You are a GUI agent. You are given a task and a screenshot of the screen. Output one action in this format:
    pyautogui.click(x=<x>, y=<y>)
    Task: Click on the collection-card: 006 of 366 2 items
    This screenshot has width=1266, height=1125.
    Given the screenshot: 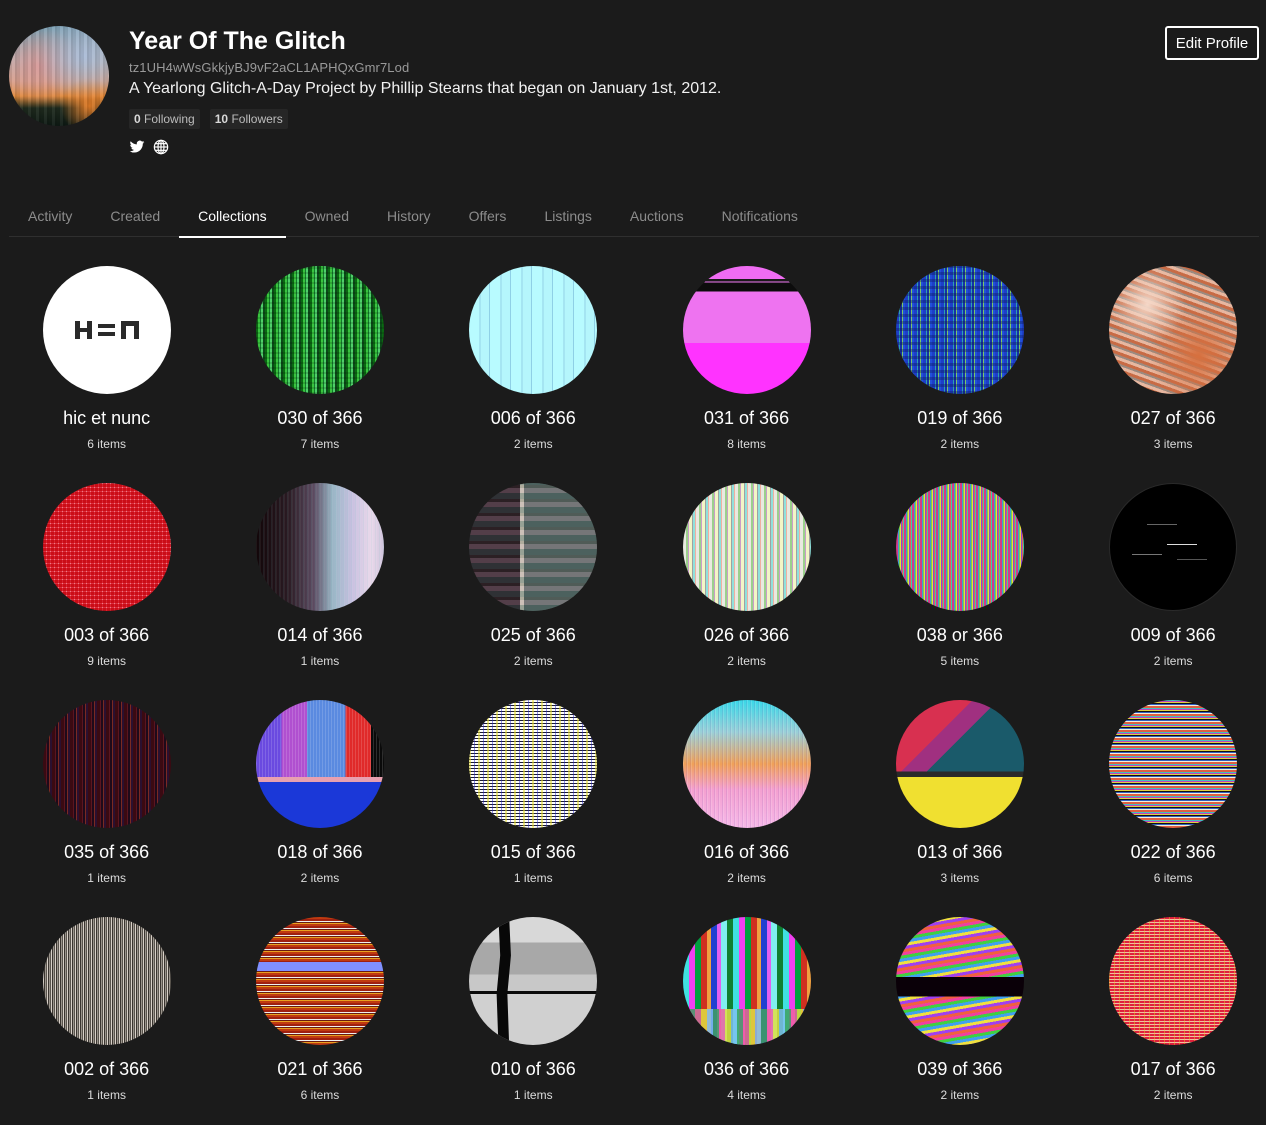 What is the action you would take?
    pyautogui.click(x=533, y=370)
    